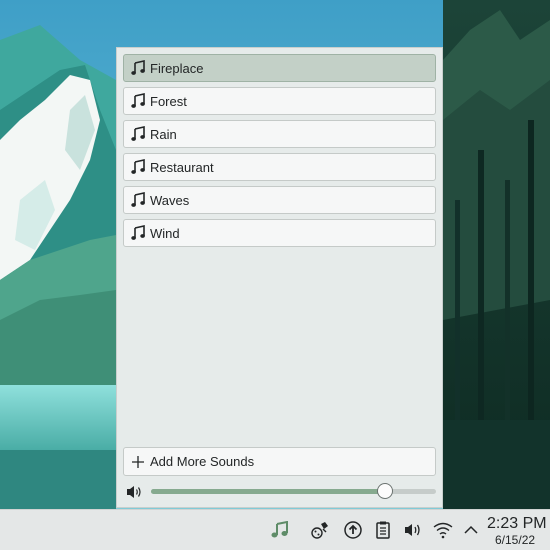 The height and width of the screenshot is (550, 550). I want to click on sound-item-waves: Waves, so click(279, 200).